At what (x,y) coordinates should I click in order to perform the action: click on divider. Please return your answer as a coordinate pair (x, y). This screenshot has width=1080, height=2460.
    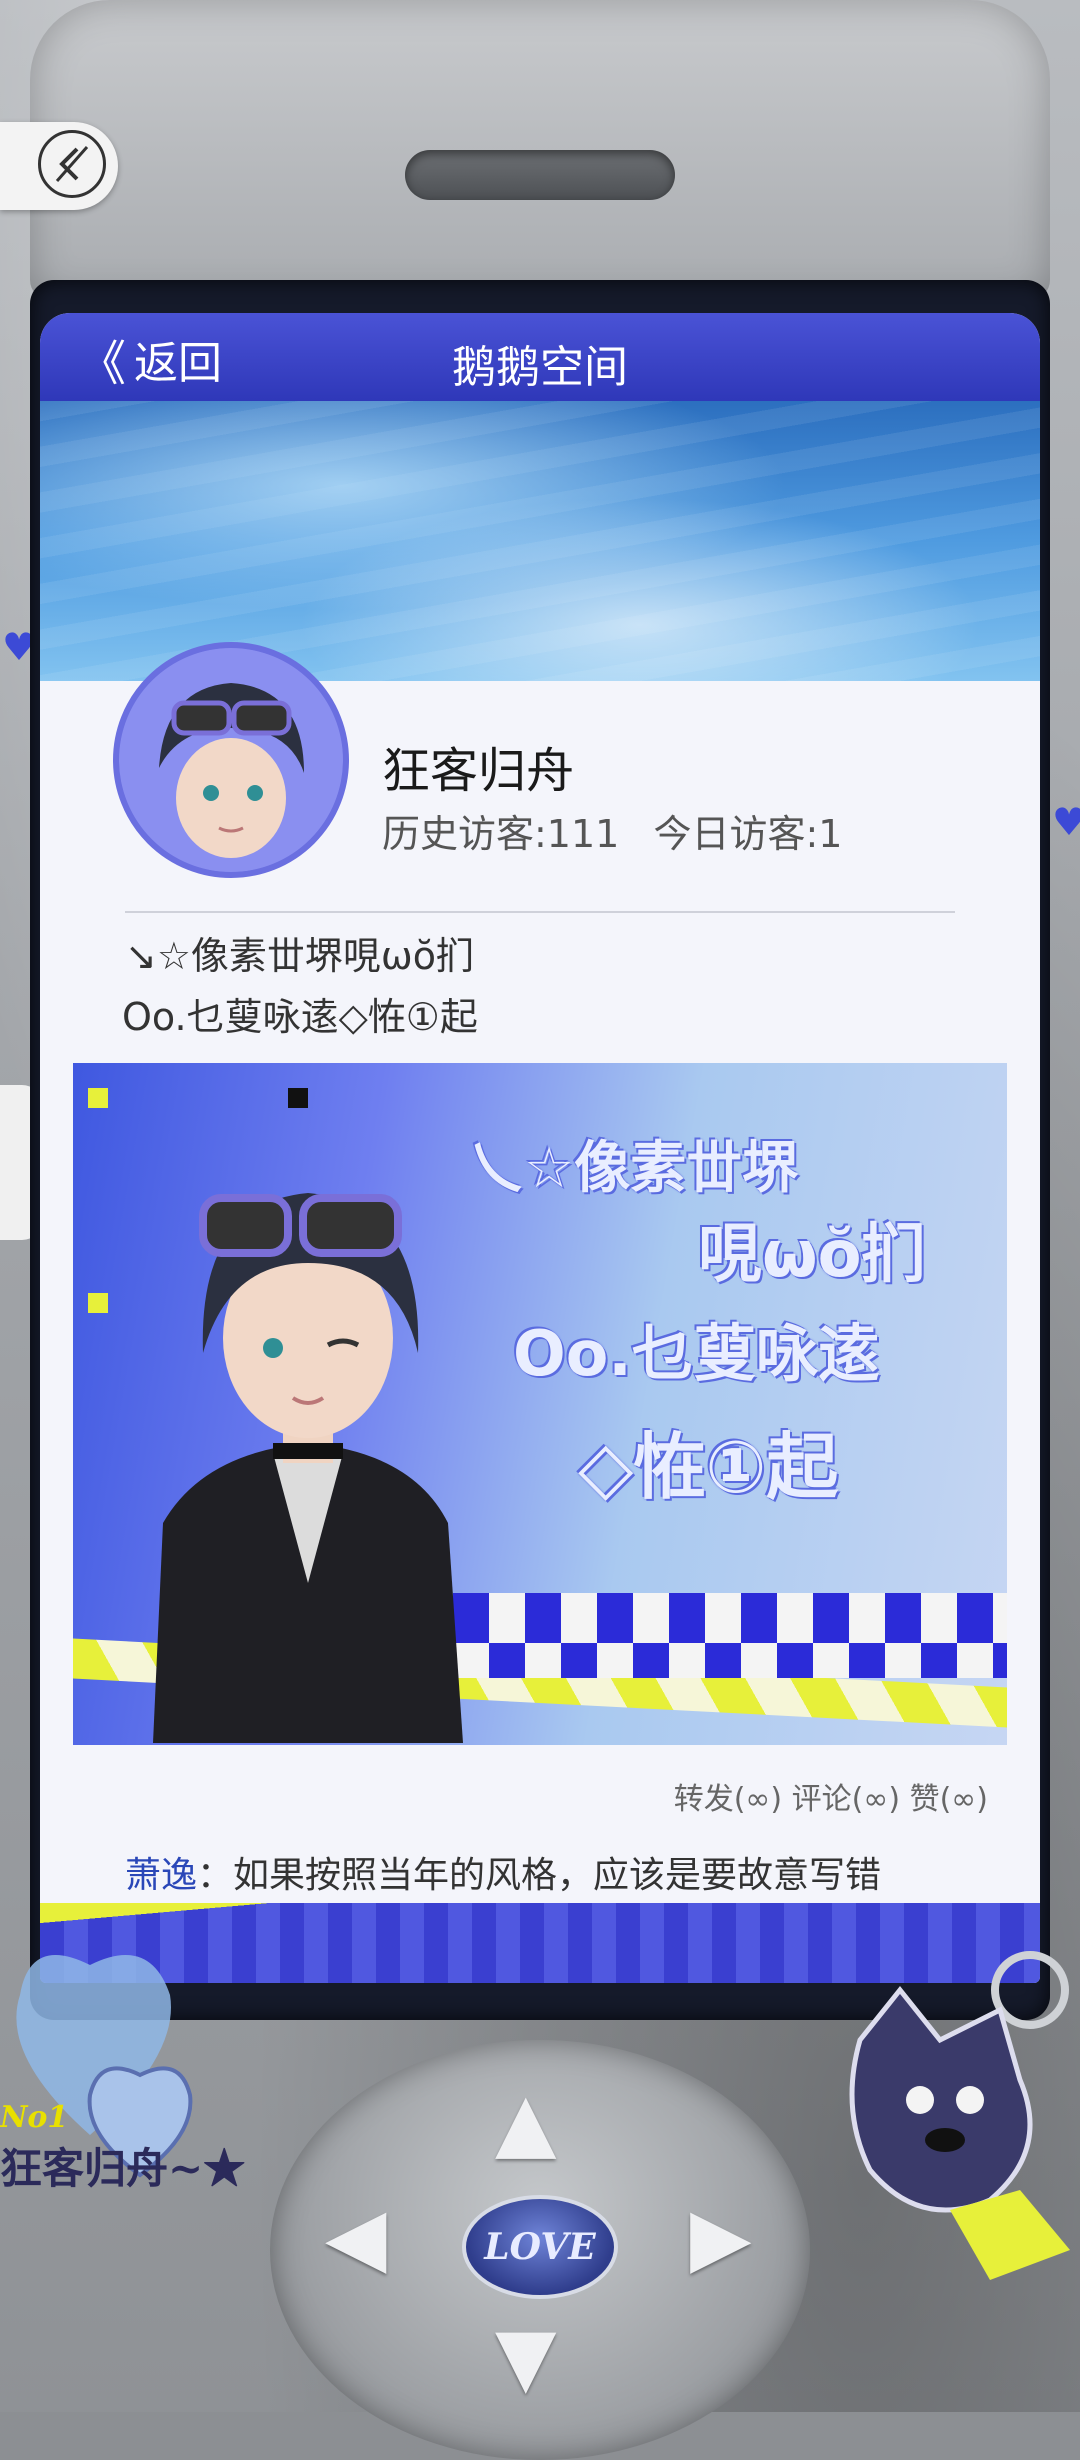
    Looking at the image, I should click on (540, 912).